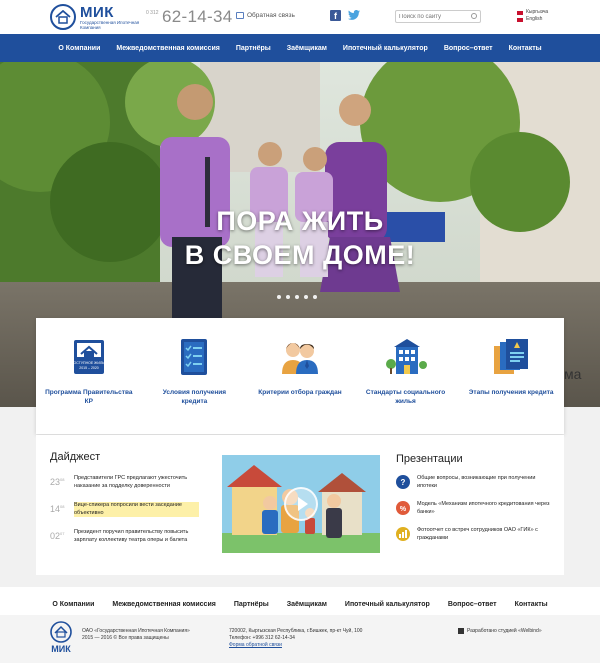 The image size is (600, 663). What do you see at coordinates (55, 536) in the screenshot?
I see `date-day: 02` at bounding box center [55, 536].